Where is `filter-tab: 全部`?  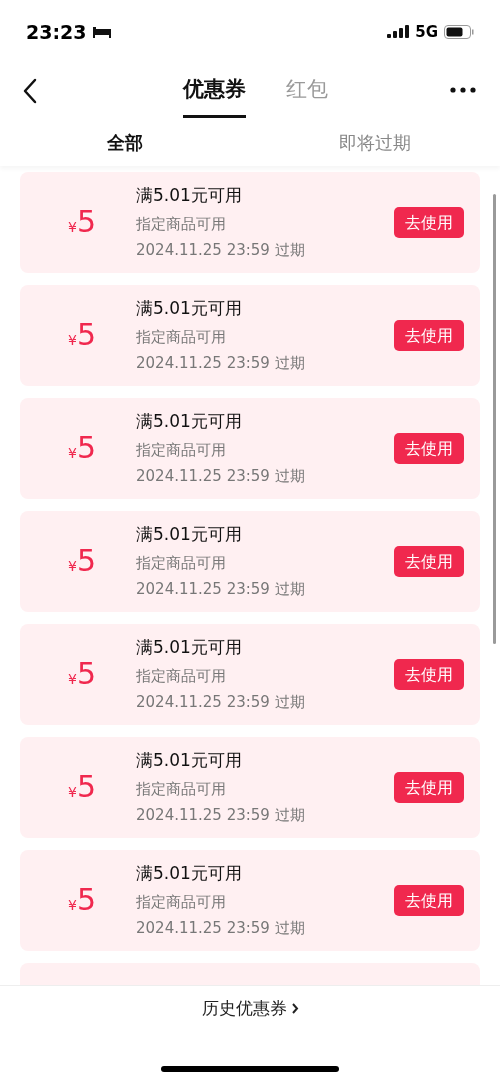
filter-tab: 全部 is located at coordinates (125, 142).